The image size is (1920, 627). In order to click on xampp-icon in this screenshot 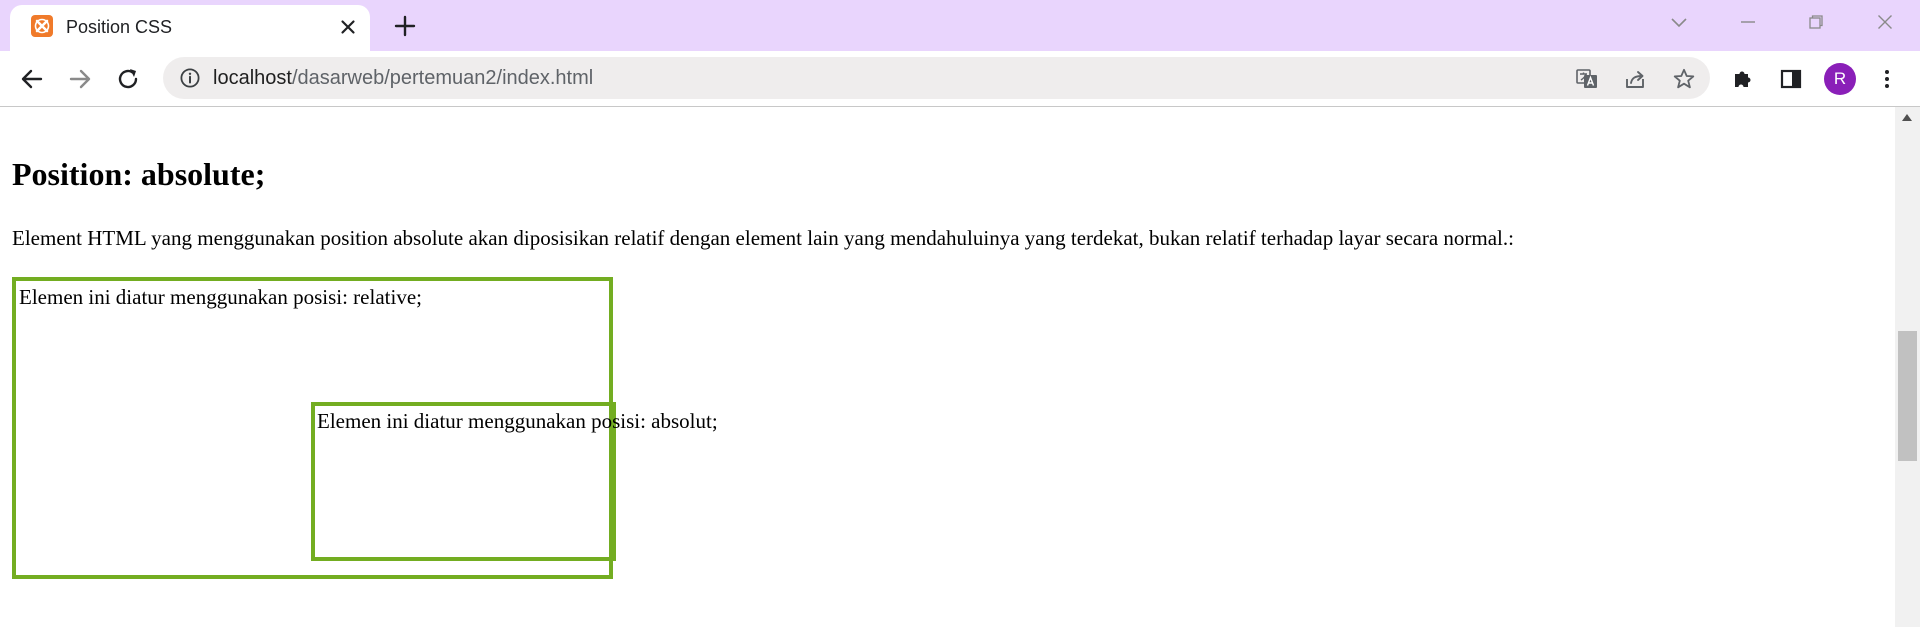, I will do `click(42, 26)`.